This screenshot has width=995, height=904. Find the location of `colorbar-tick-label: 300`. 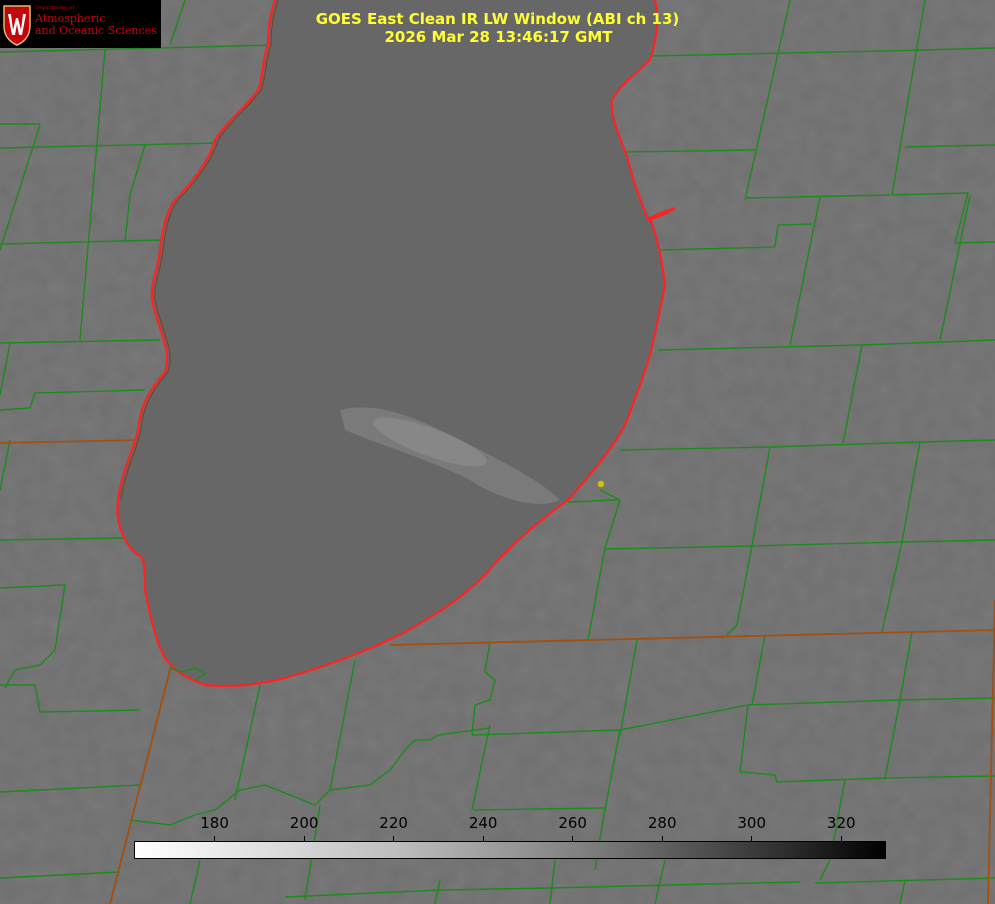

colorbar-tick-label: 300 is located at coordinates (752, 823).